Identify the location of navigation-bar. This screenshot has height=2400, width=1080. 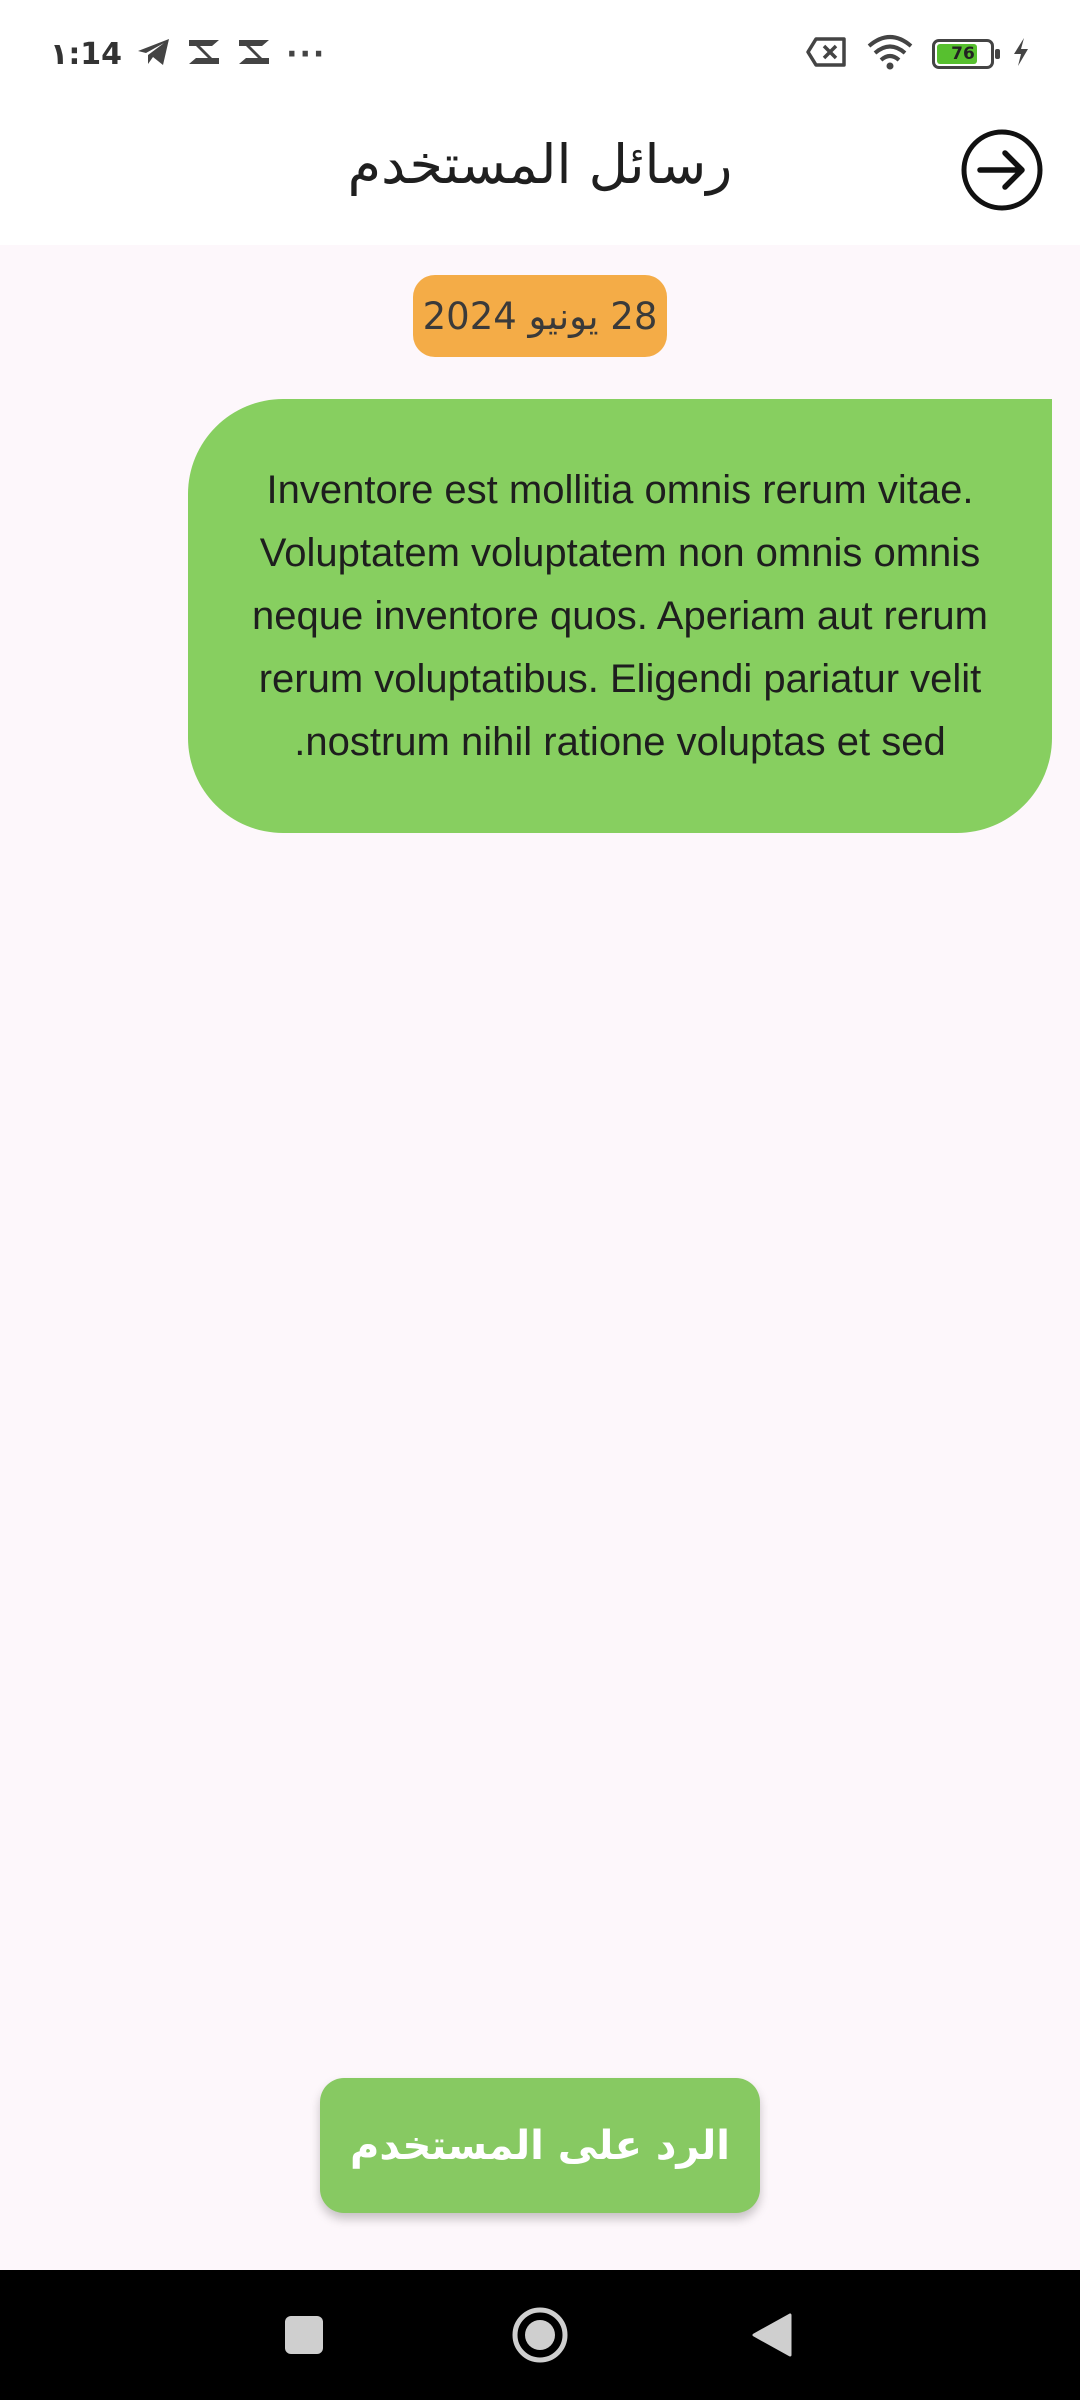
(540, 2335).